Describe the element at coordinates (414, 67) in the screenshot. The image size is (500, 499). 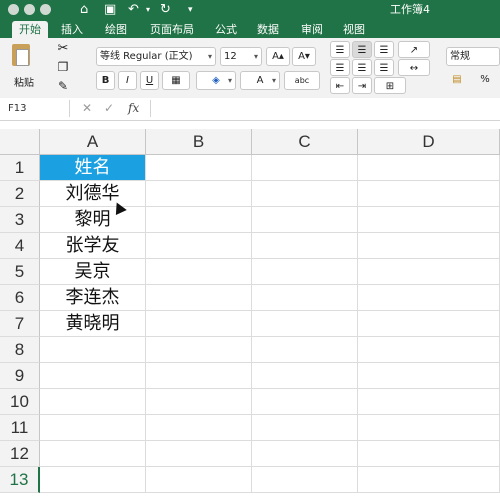
I see `wrap-text-button: ↔` at that location.